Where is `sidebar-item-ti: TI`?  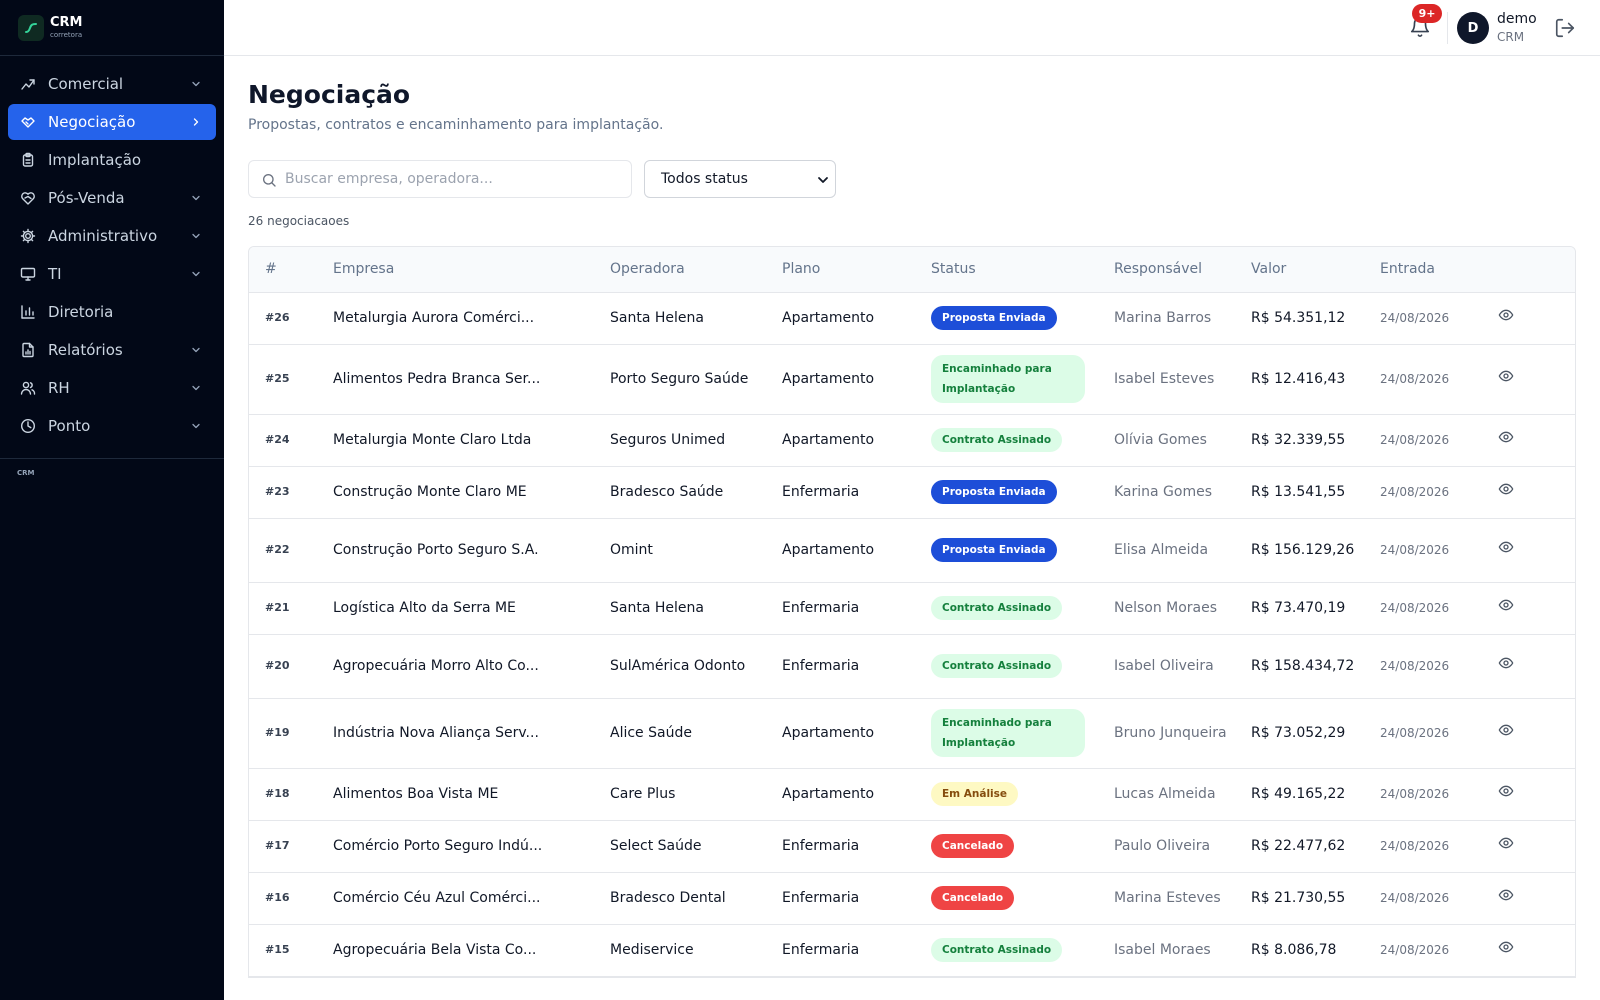 sidebar-item-ti: TI is located at coordinates (112, 274).